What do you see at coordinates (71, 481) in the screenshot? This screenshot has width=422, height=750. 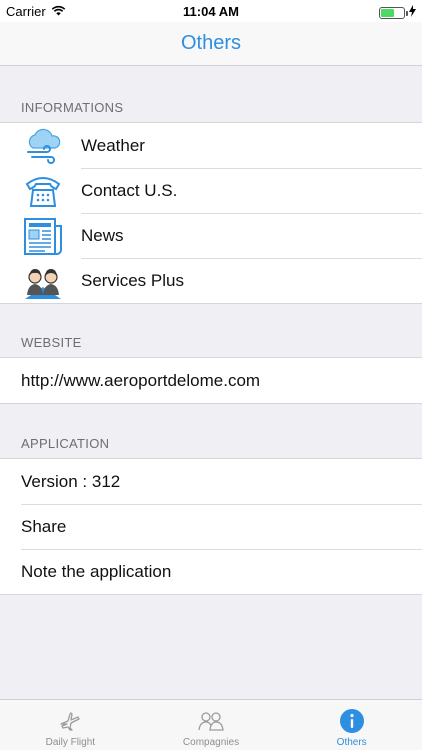 I see `version-label: Version : 312` at bounding box center [71, 481].